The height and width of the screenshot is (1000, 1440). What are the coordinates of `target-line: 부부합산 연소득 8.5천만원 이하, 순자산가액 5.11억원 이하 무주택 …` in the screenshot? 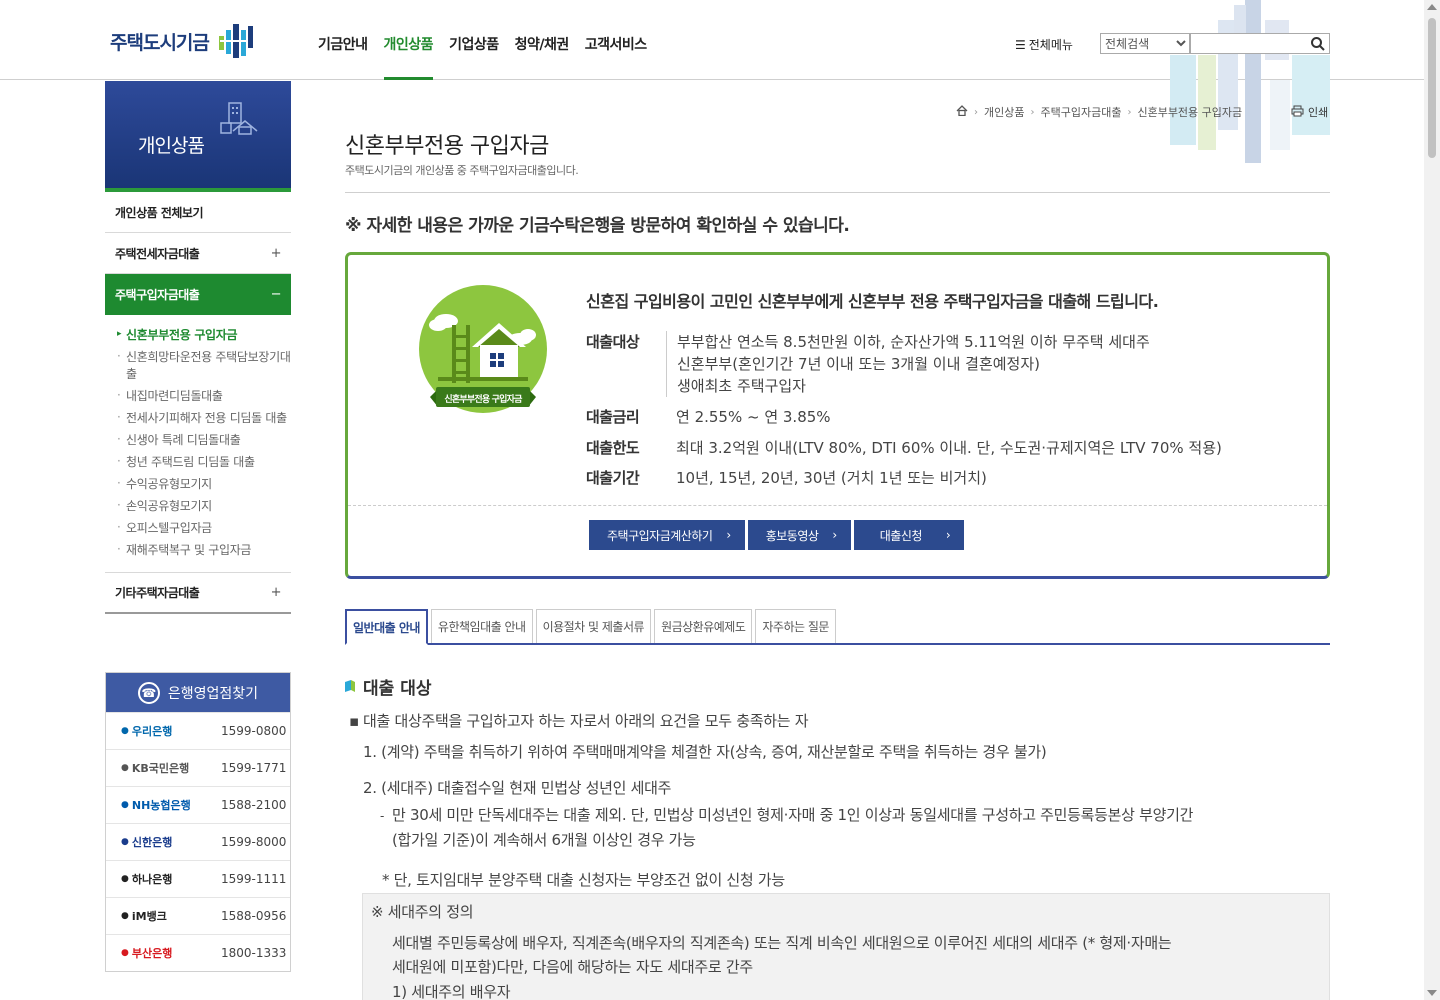 It's located at (913, 342).